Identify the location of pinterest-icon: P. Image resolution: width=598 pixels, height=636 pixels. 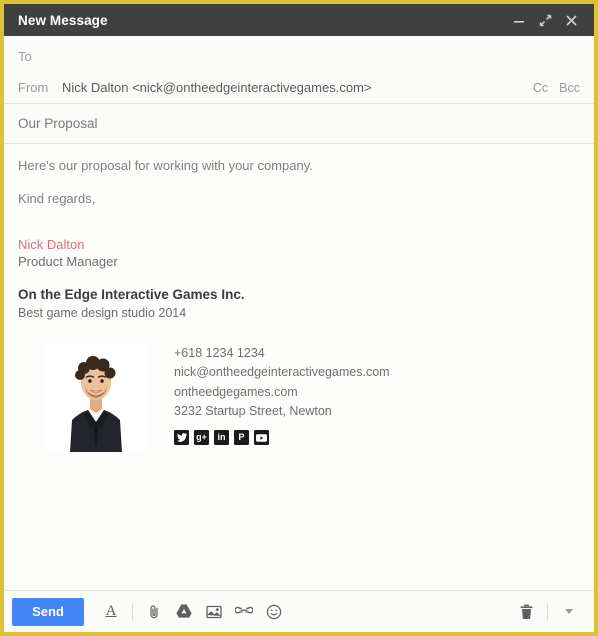
(241, 438).